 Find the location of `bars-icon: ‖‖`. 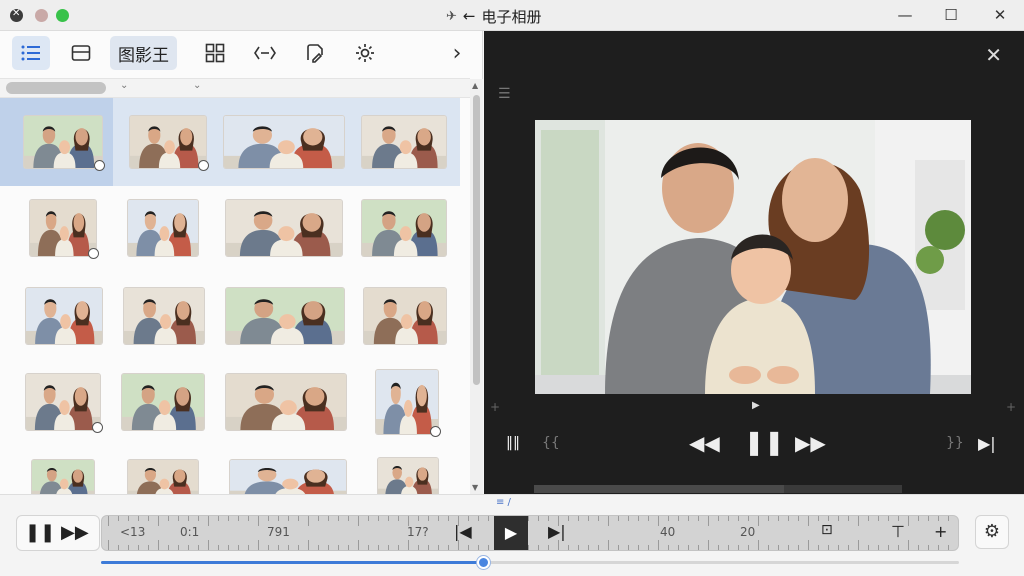

bars-icon: ‖‖ is located at coordinates (513, 443).